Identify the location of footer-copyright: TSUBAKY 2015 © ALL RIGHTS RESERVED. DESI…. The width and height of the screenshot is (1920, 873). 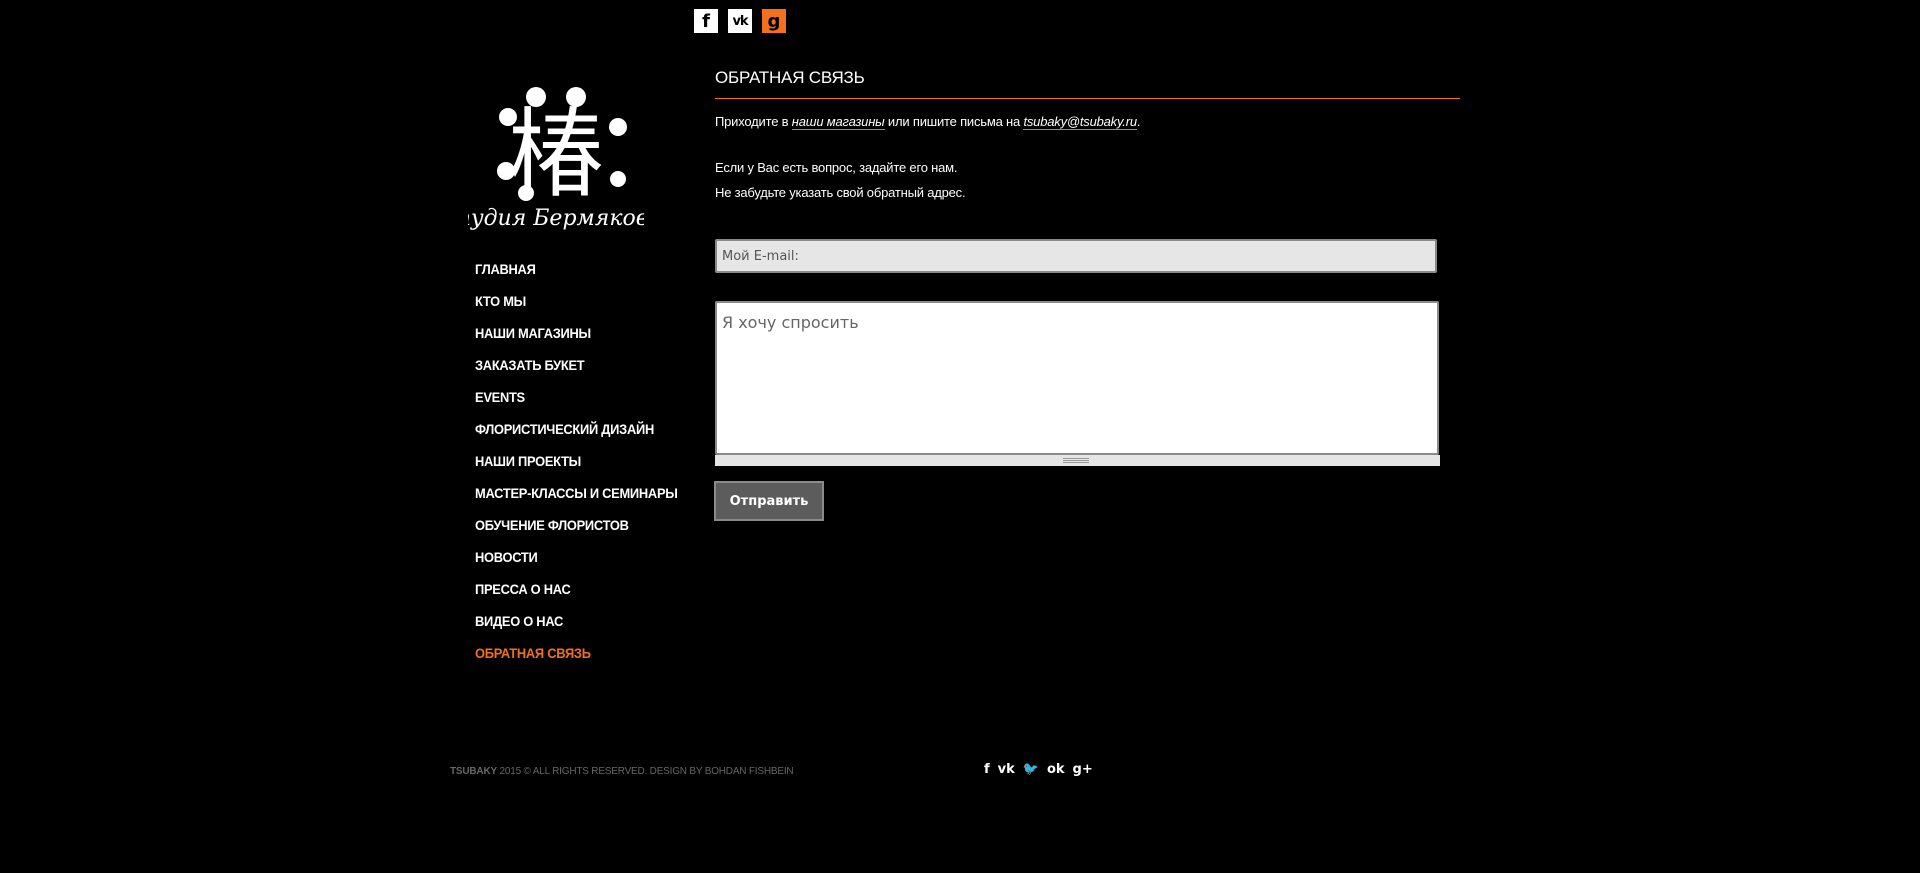
(622, 771).